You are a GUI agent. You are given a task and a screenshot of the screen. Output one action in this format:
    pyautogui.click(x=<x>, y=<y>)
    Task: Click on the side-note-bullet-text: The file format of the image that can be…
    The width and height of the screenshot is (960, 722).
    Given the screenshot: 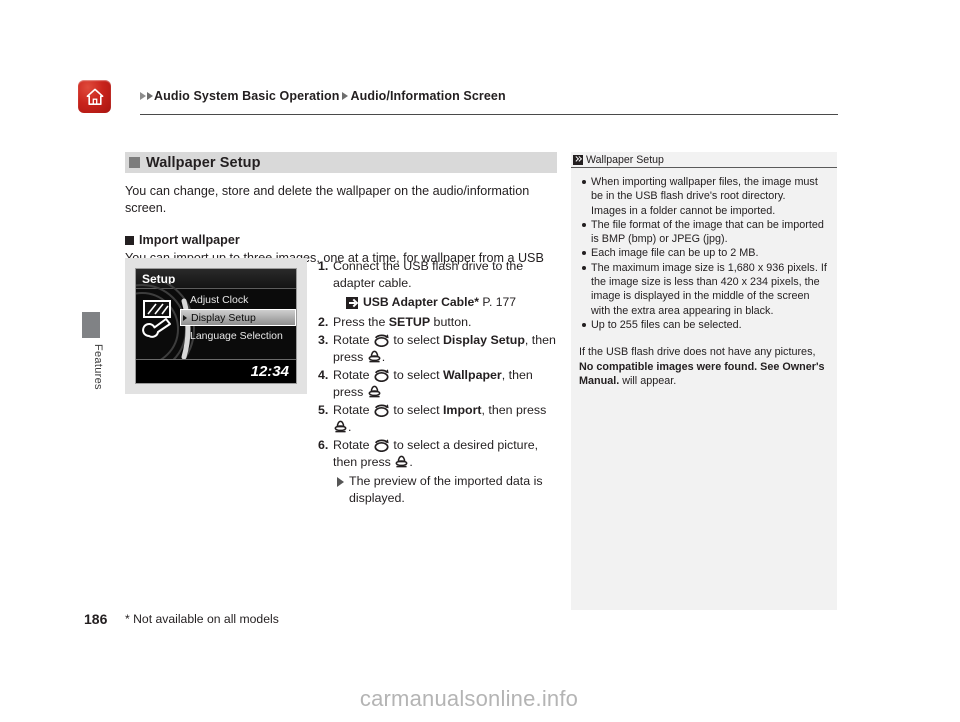 What is the action you would take?
    pyautogui.click(x=707, y=232)
    